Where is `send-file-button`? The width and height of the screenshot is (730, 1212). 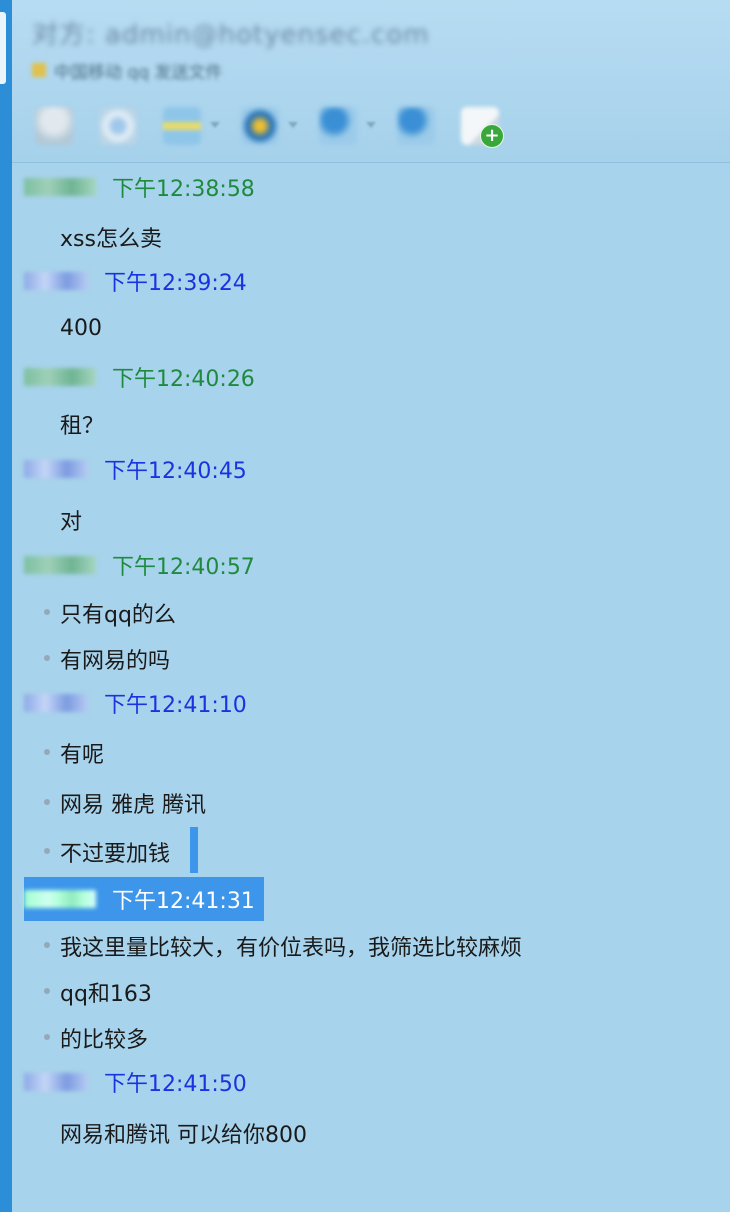 send-file-button is located at coordinates (189, 126).